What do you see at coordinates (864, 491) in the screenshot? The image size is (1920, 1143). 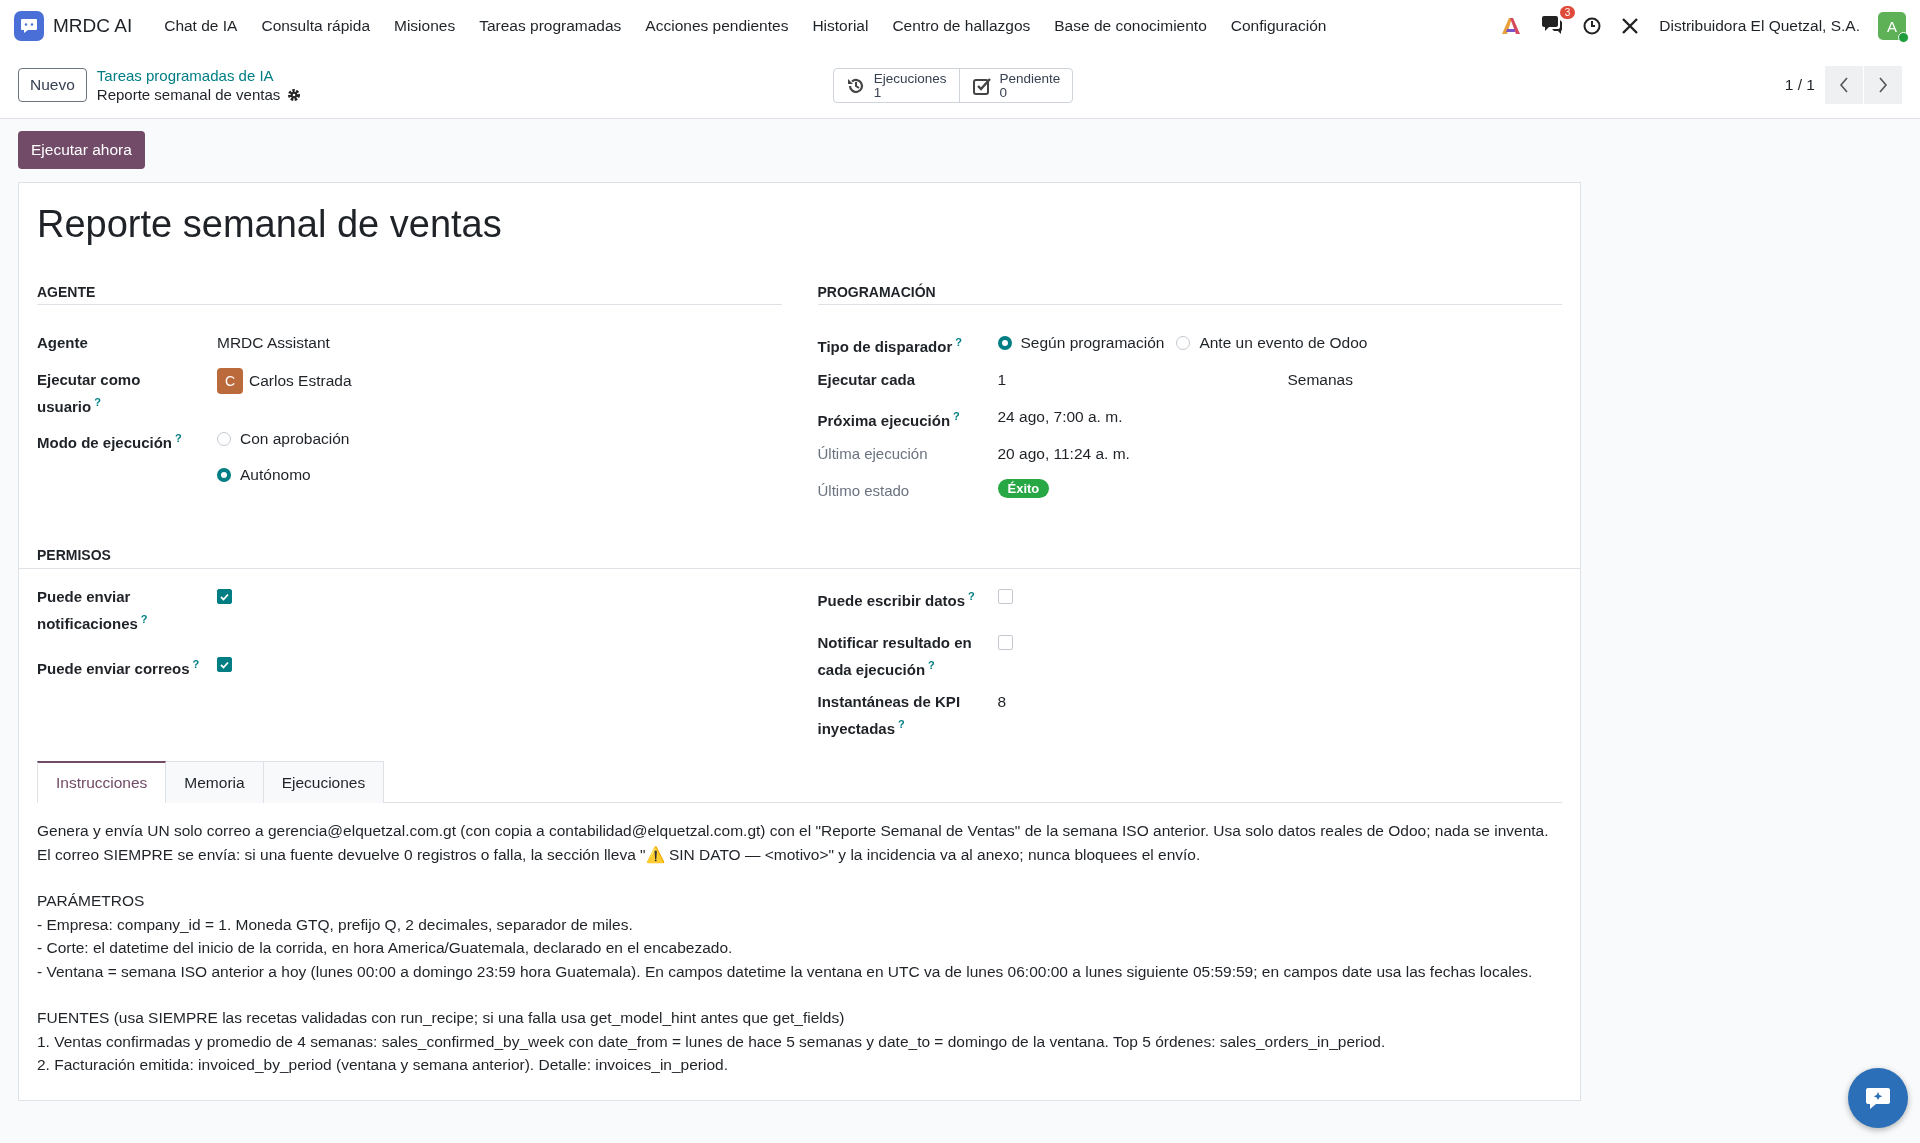 I see `field-label: Último estado` at bounding box center [864, 491].